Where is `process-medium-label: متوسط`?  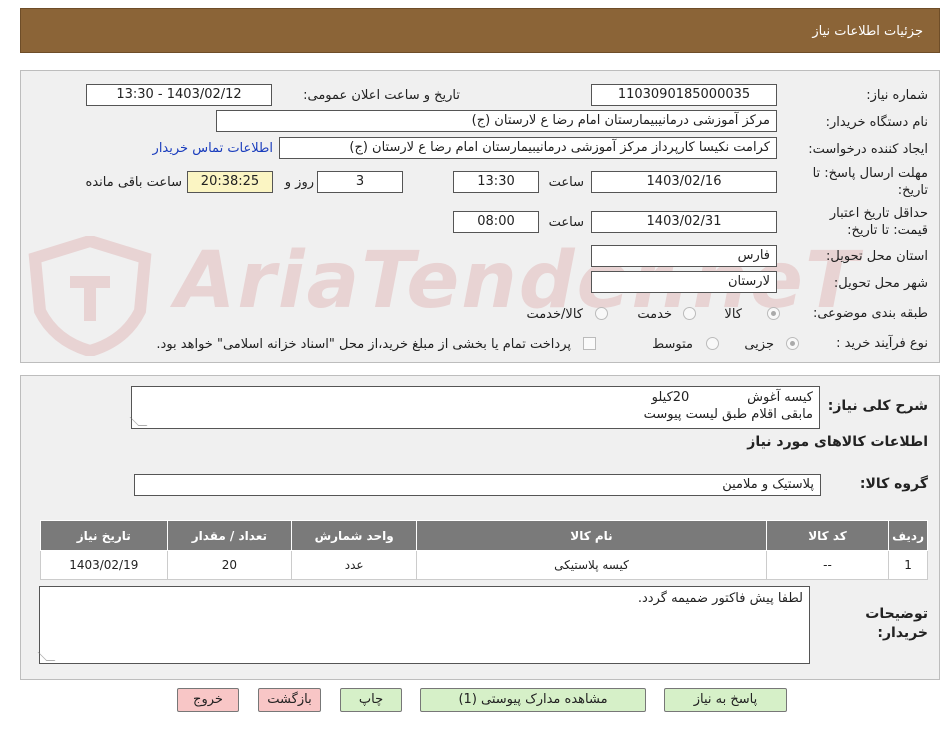
process-medium-label: متوسط is located at coordinates (672, 344).